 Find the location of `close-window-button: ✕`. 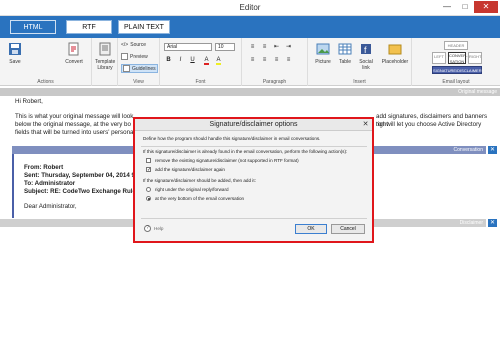

close-window-button: ✕ is located at coordinates (486, 7).